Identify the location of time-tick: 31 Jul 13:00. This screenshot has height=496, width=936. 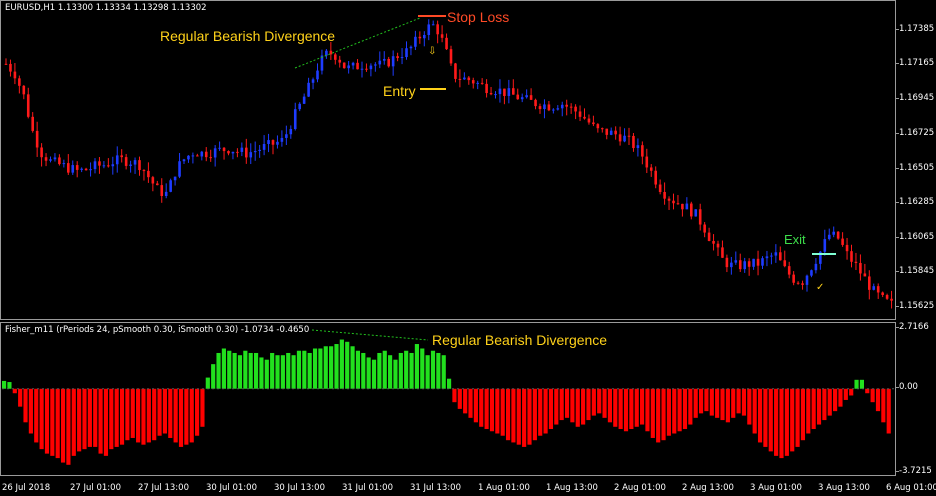
(435, 488).